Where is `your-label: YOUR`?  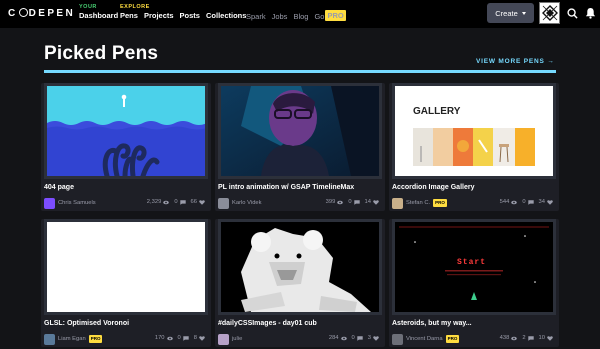
your-label: YOUR is located at coordinates (88, 7).